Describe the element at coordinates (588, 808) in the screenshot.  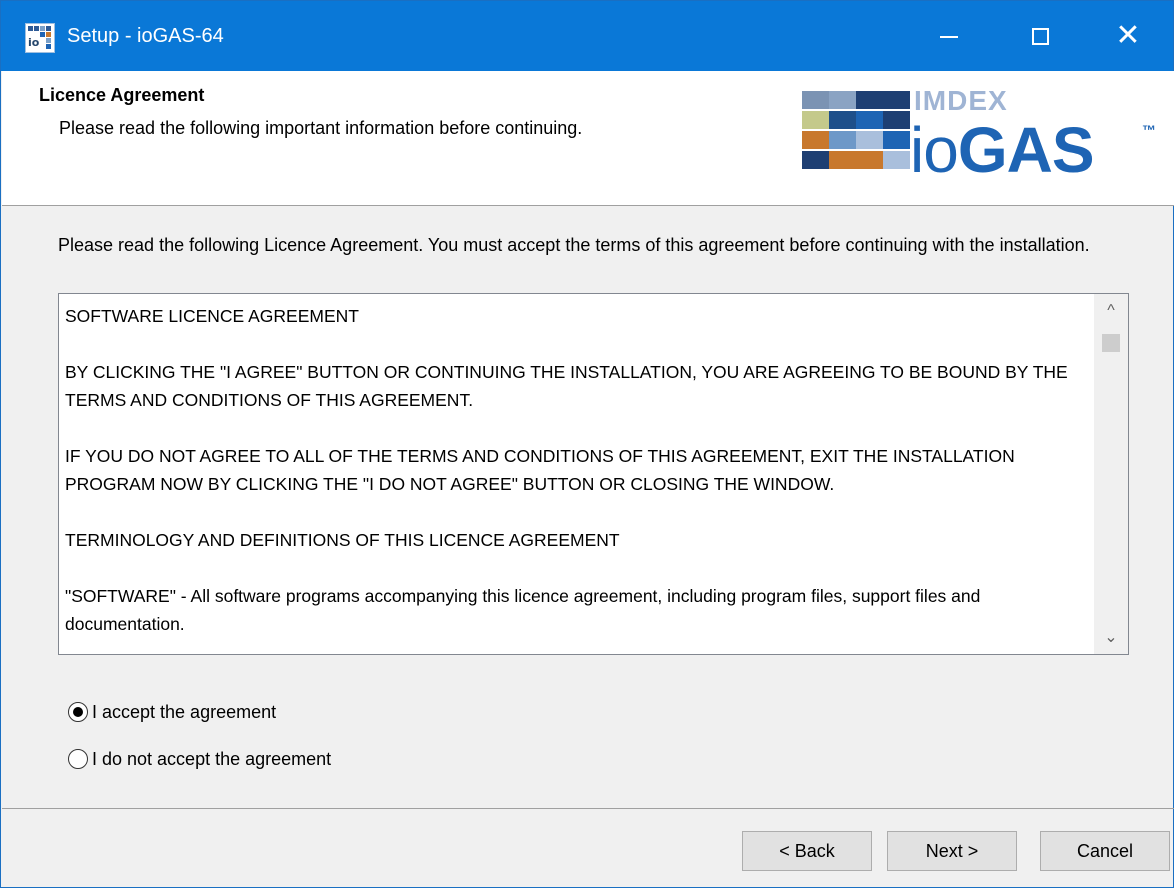
I see `footer-divider` at that location.